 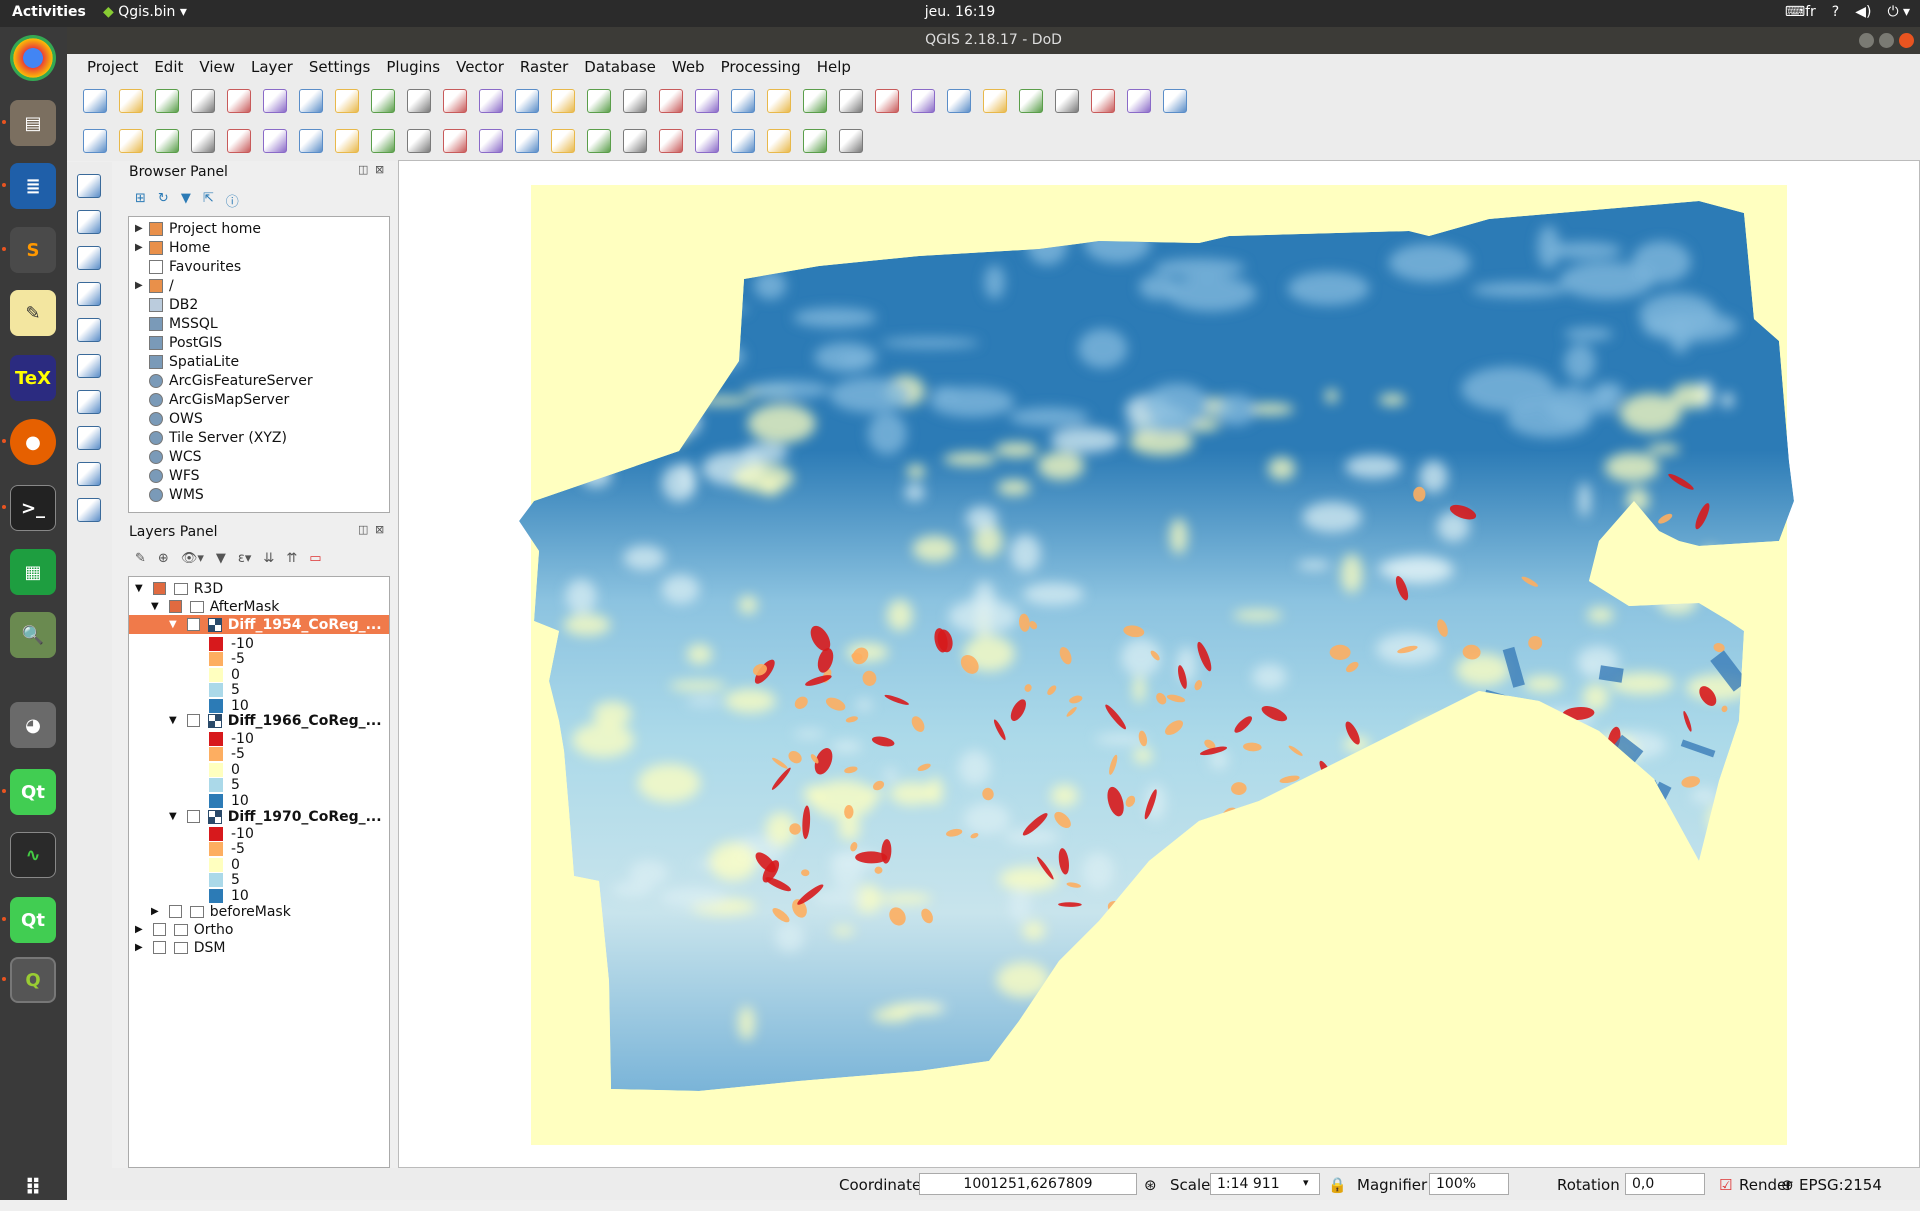 I want to click on copy-icon, so click(x=383, y=141).